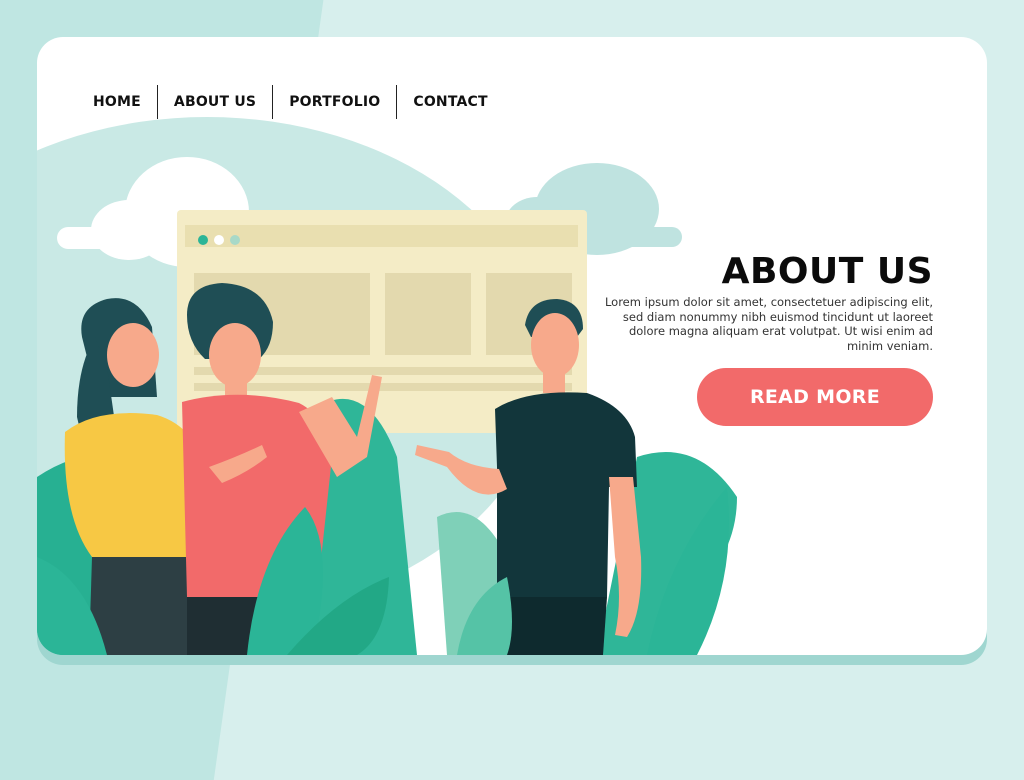 The image size is (1024, 780). What do you see at coordinates (334, 102) in the screenshot?
I see `nav-portfolio: PORTFOLIO` at bounding box center [334, 102].